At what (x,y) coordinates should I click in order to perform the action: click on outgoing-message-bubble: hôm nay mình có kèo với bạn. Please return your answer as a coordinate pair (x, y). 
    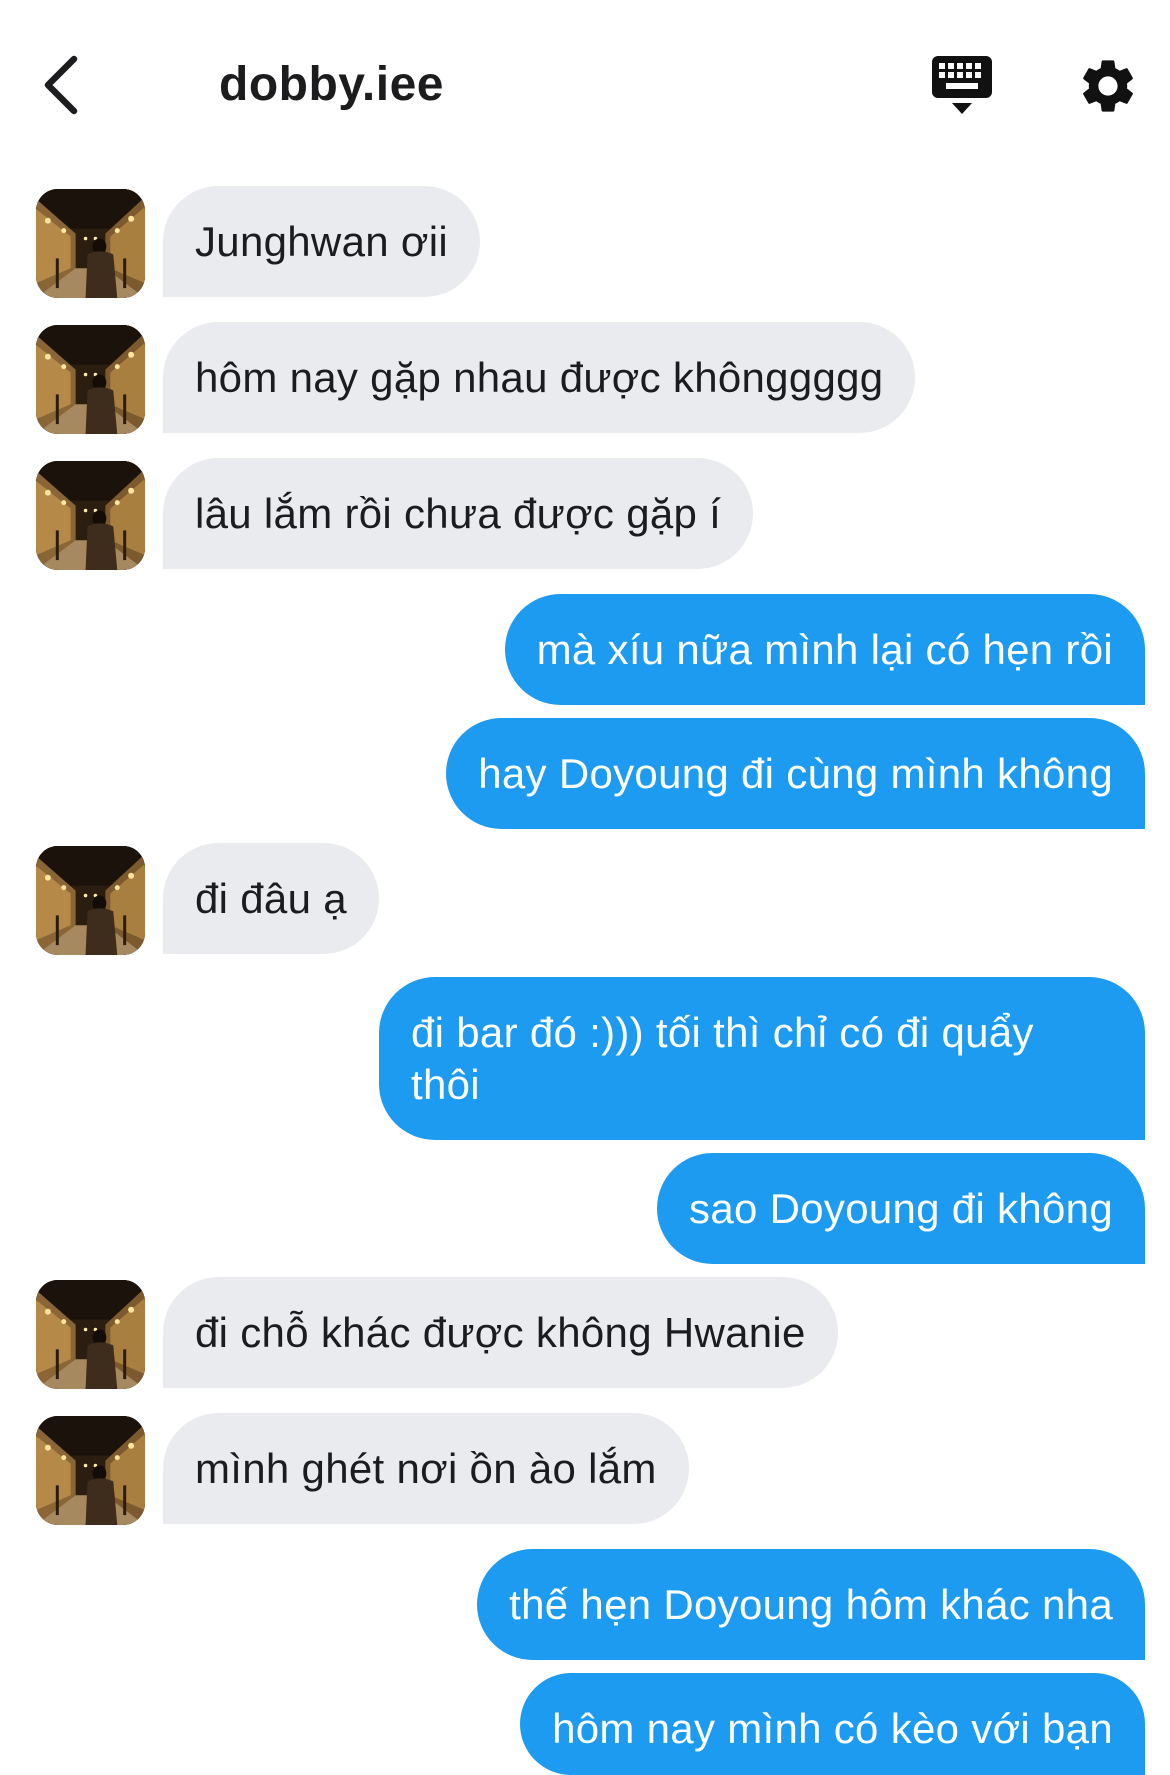
    Looking at the image, I should click on (832, 1724).